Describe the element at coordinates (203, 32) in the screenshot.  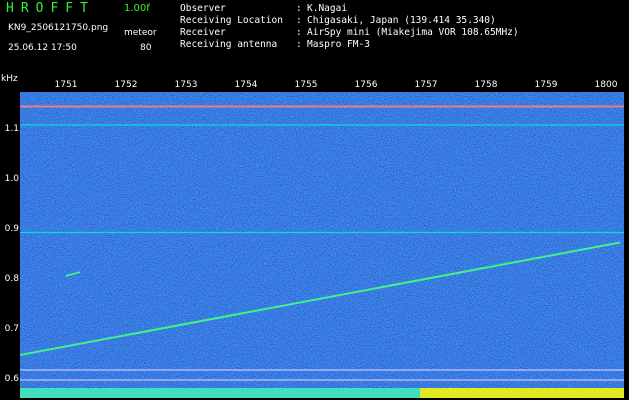
I see `receiver-label: Receiver` at that location.